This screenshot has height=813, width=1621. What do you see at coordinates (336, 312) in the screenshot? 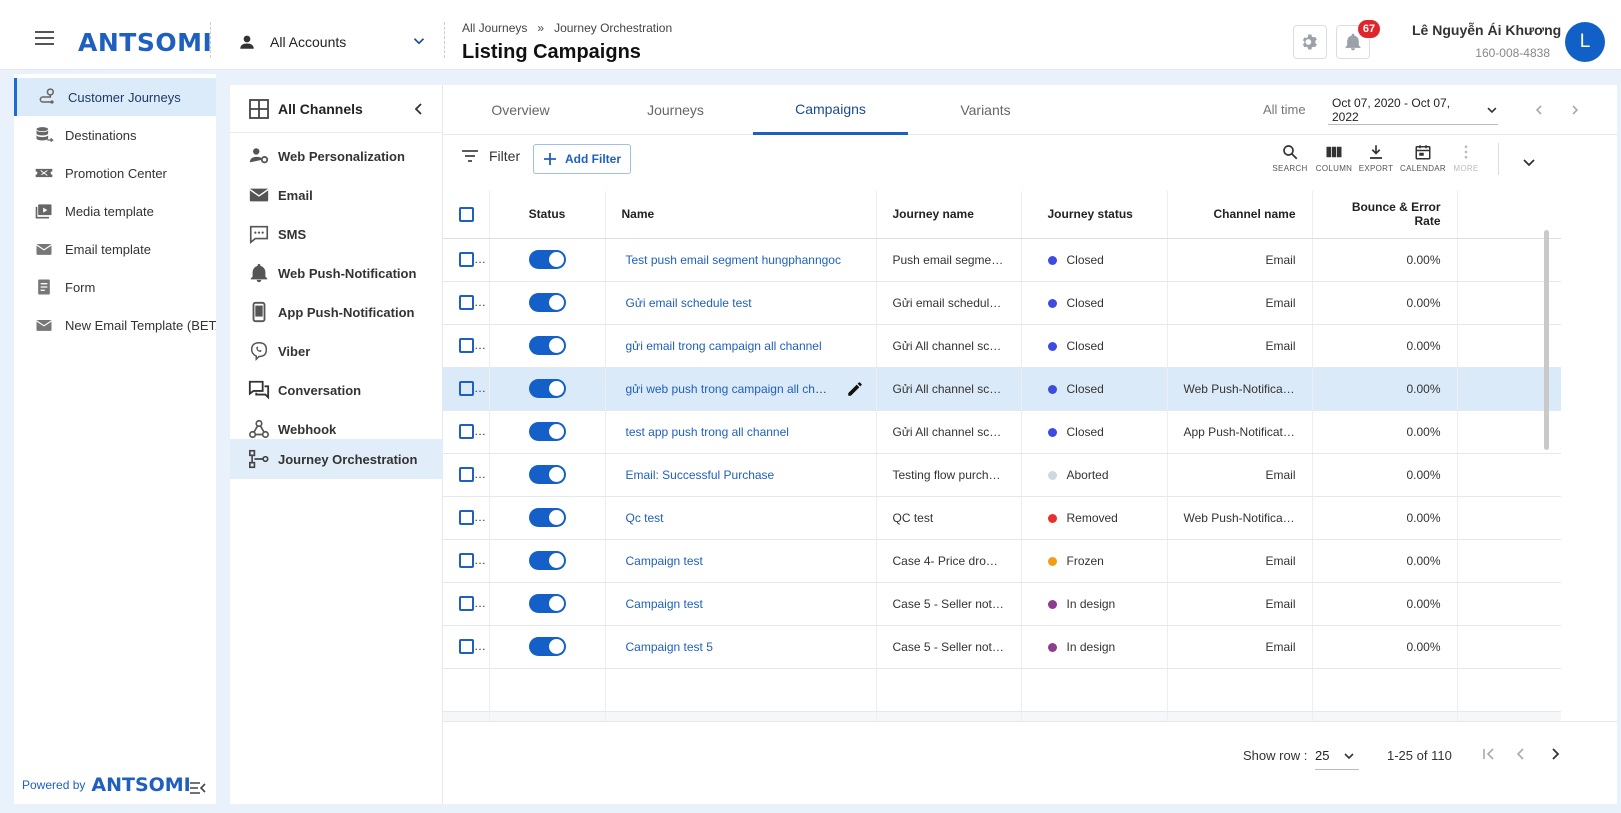
I see `channel-item-app-push: App Push-Notification` at bounding box center [336, 312].